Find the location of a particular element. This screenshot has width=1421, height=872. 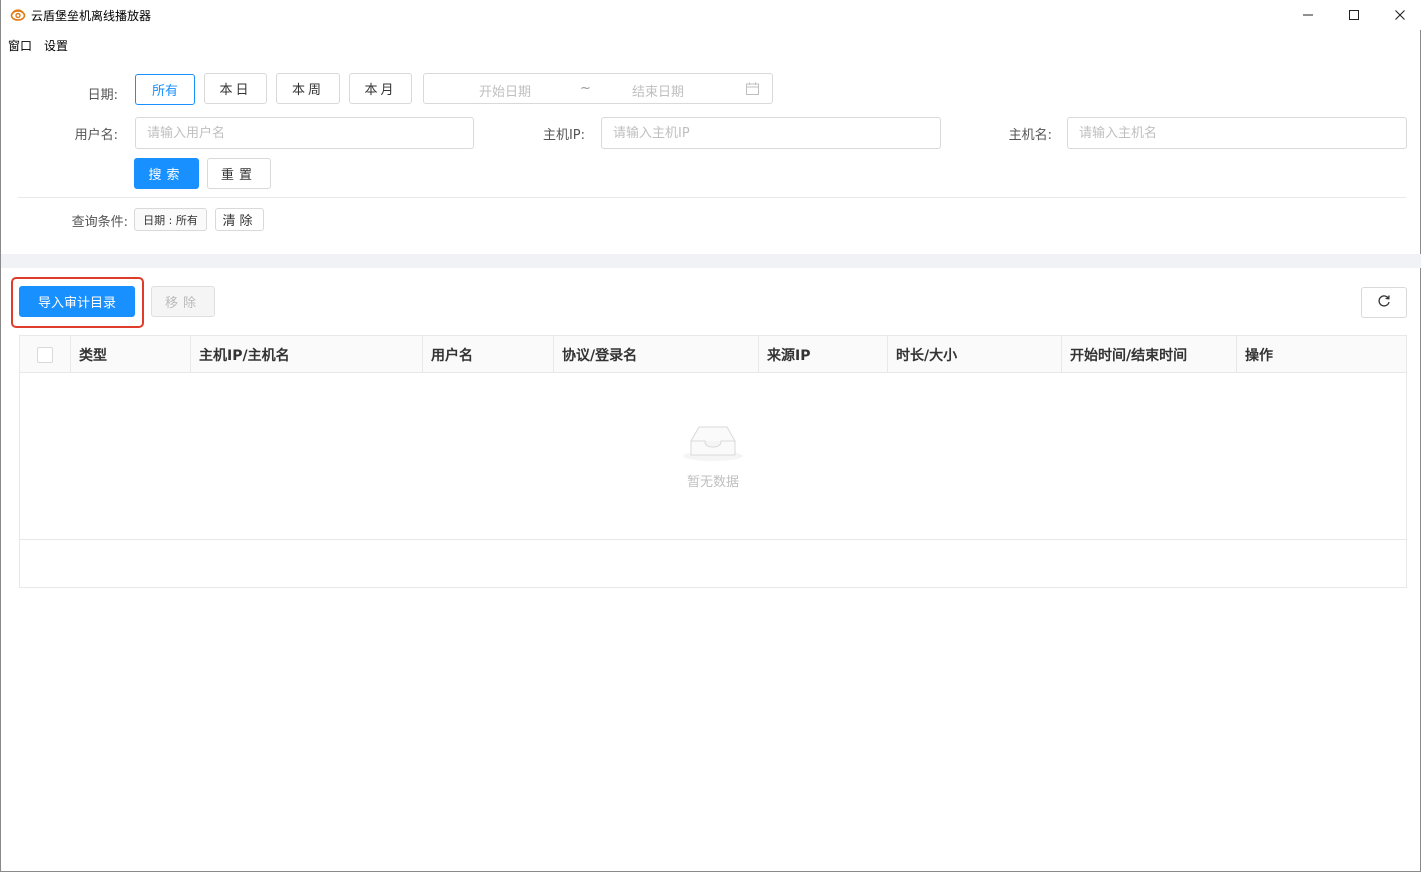

filter-divider is located at coordinates (712, 197).